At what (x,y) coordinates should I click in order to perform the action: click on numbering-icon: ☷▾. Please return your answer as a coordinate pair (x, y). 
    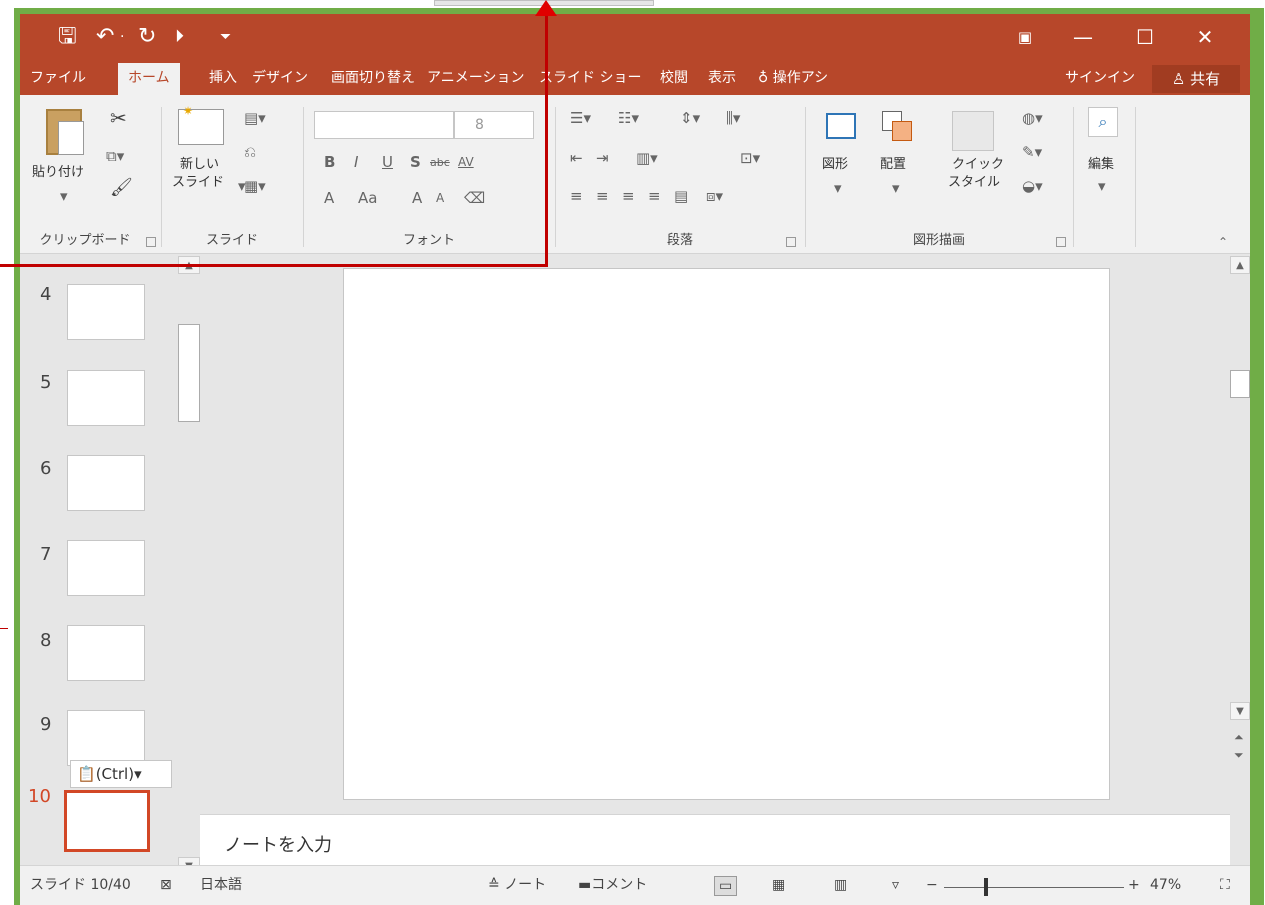
    Looking at the image, I should click on (628, 118).